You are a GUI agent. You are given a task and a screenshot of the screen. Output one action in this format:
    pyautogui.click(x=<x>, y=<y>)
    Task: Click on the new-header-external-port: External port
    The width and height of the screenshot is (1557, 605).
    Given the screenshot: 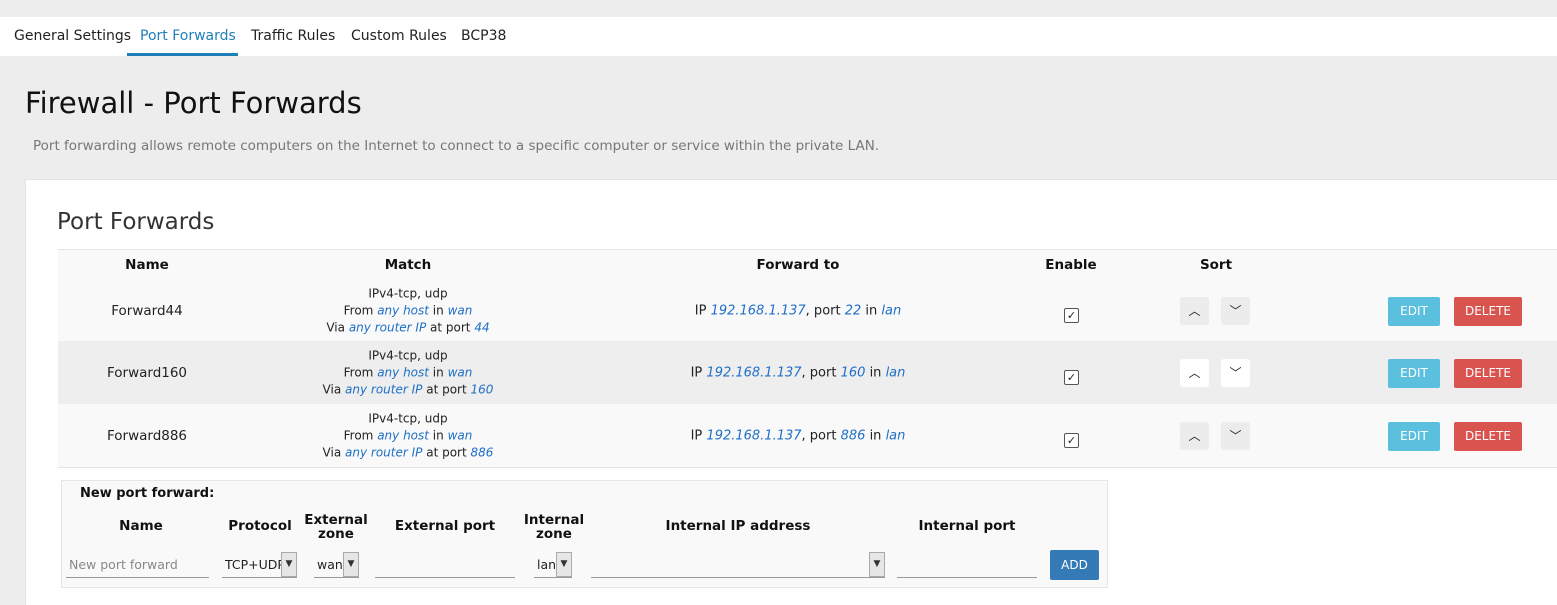 What is the action you would take?
    pyautogui.click(x=445, y=526)
    